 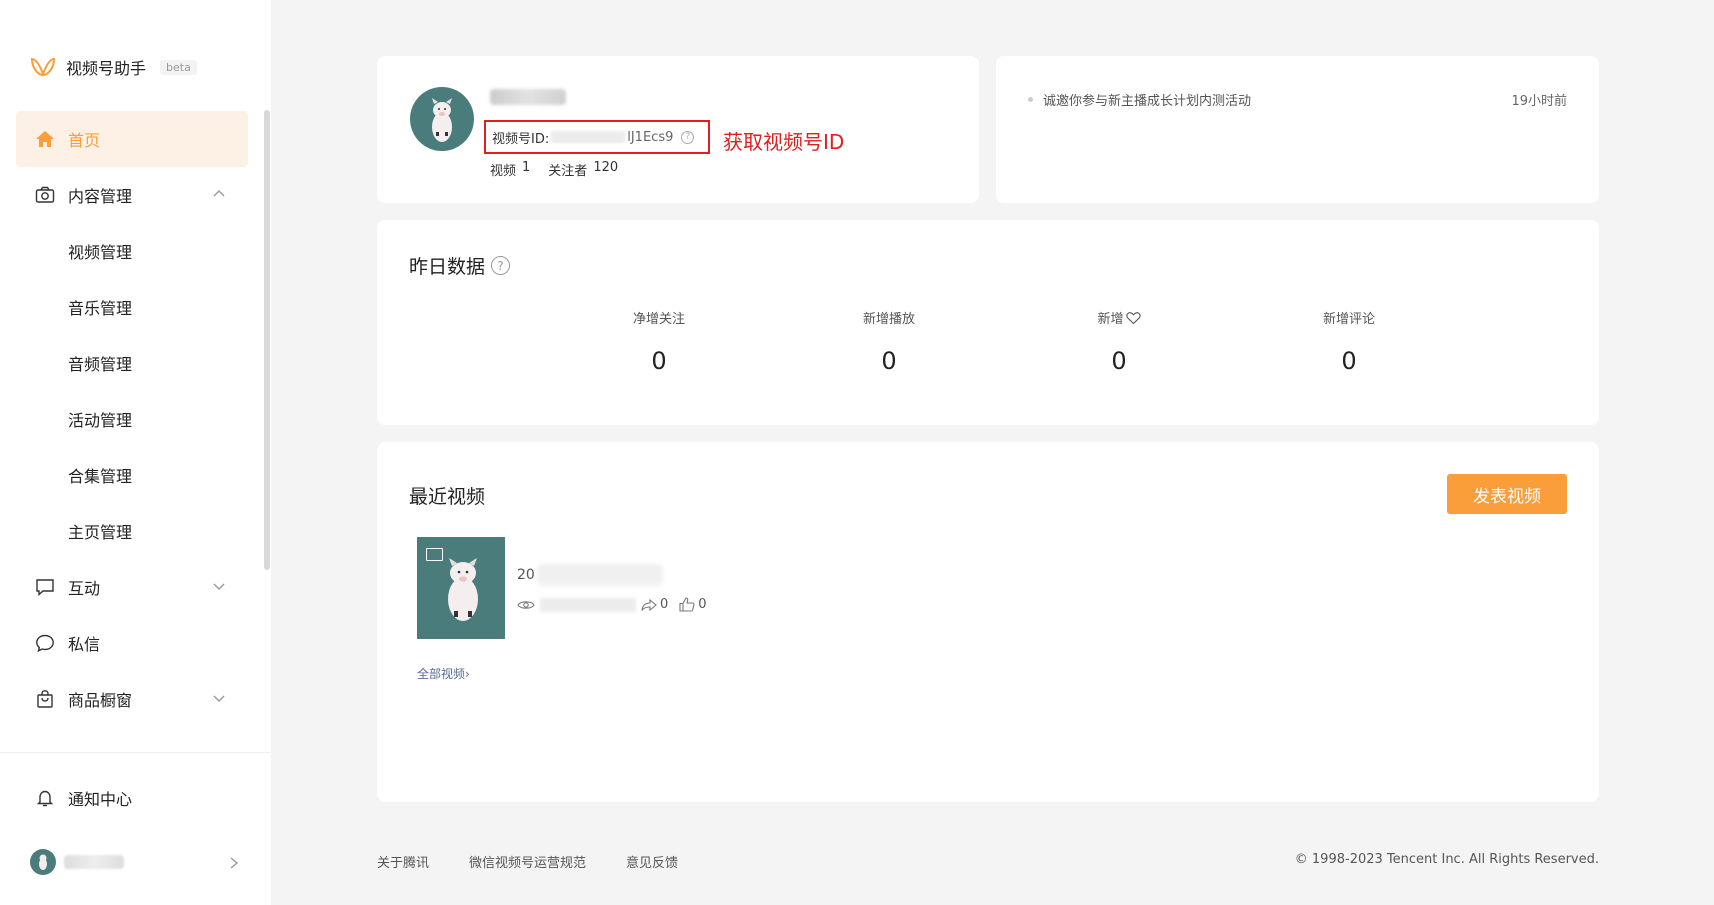 I want to click on notice-item: 诚邀你参与新主播成长计划内测活动, so click(x=1139, y=99).